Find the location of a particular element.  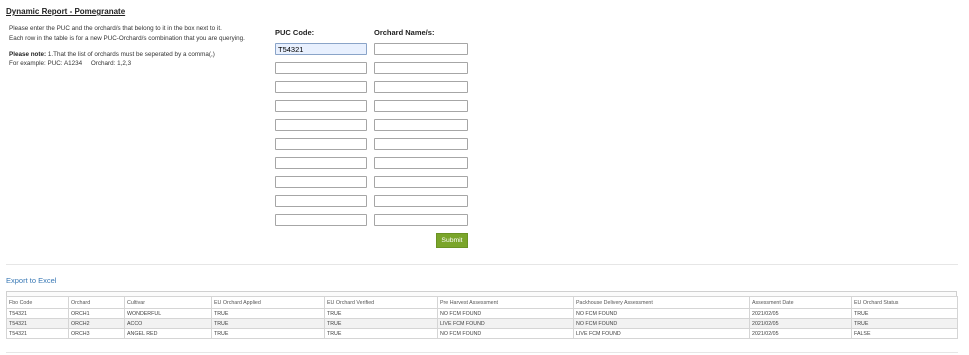

orchard-names-header: Orchard Name/s: is located at coordinates (404, 32).